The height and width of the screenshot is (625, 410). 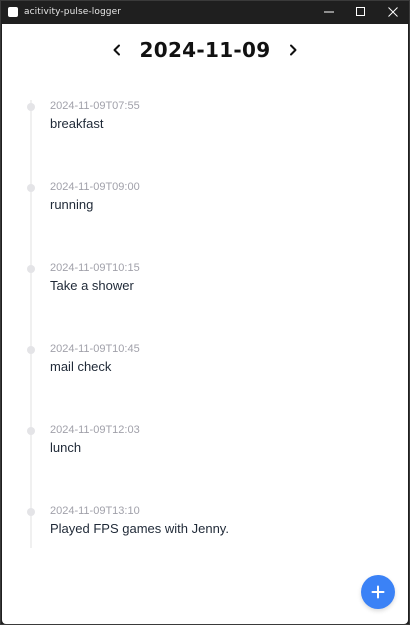 I want to click on entry-activity: mail check, so click(x=81, y=366).